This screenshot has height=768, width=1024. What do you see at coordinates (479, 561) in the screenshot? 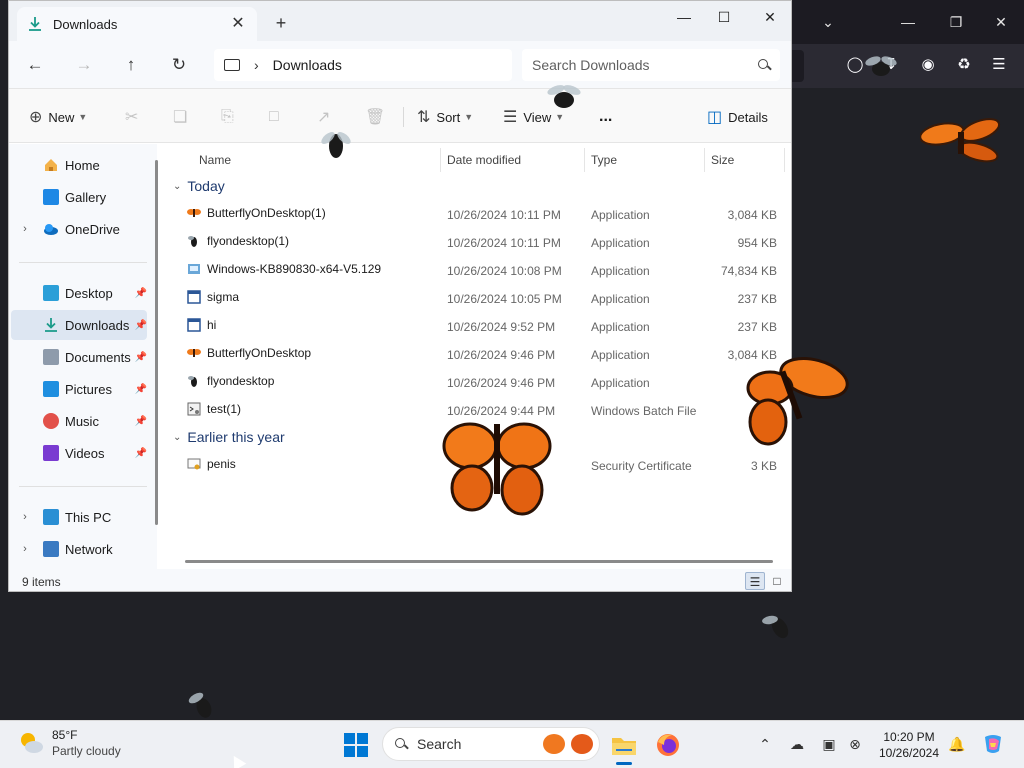
I see `horizontal-scrollbar` at bounding box center [479, 561].